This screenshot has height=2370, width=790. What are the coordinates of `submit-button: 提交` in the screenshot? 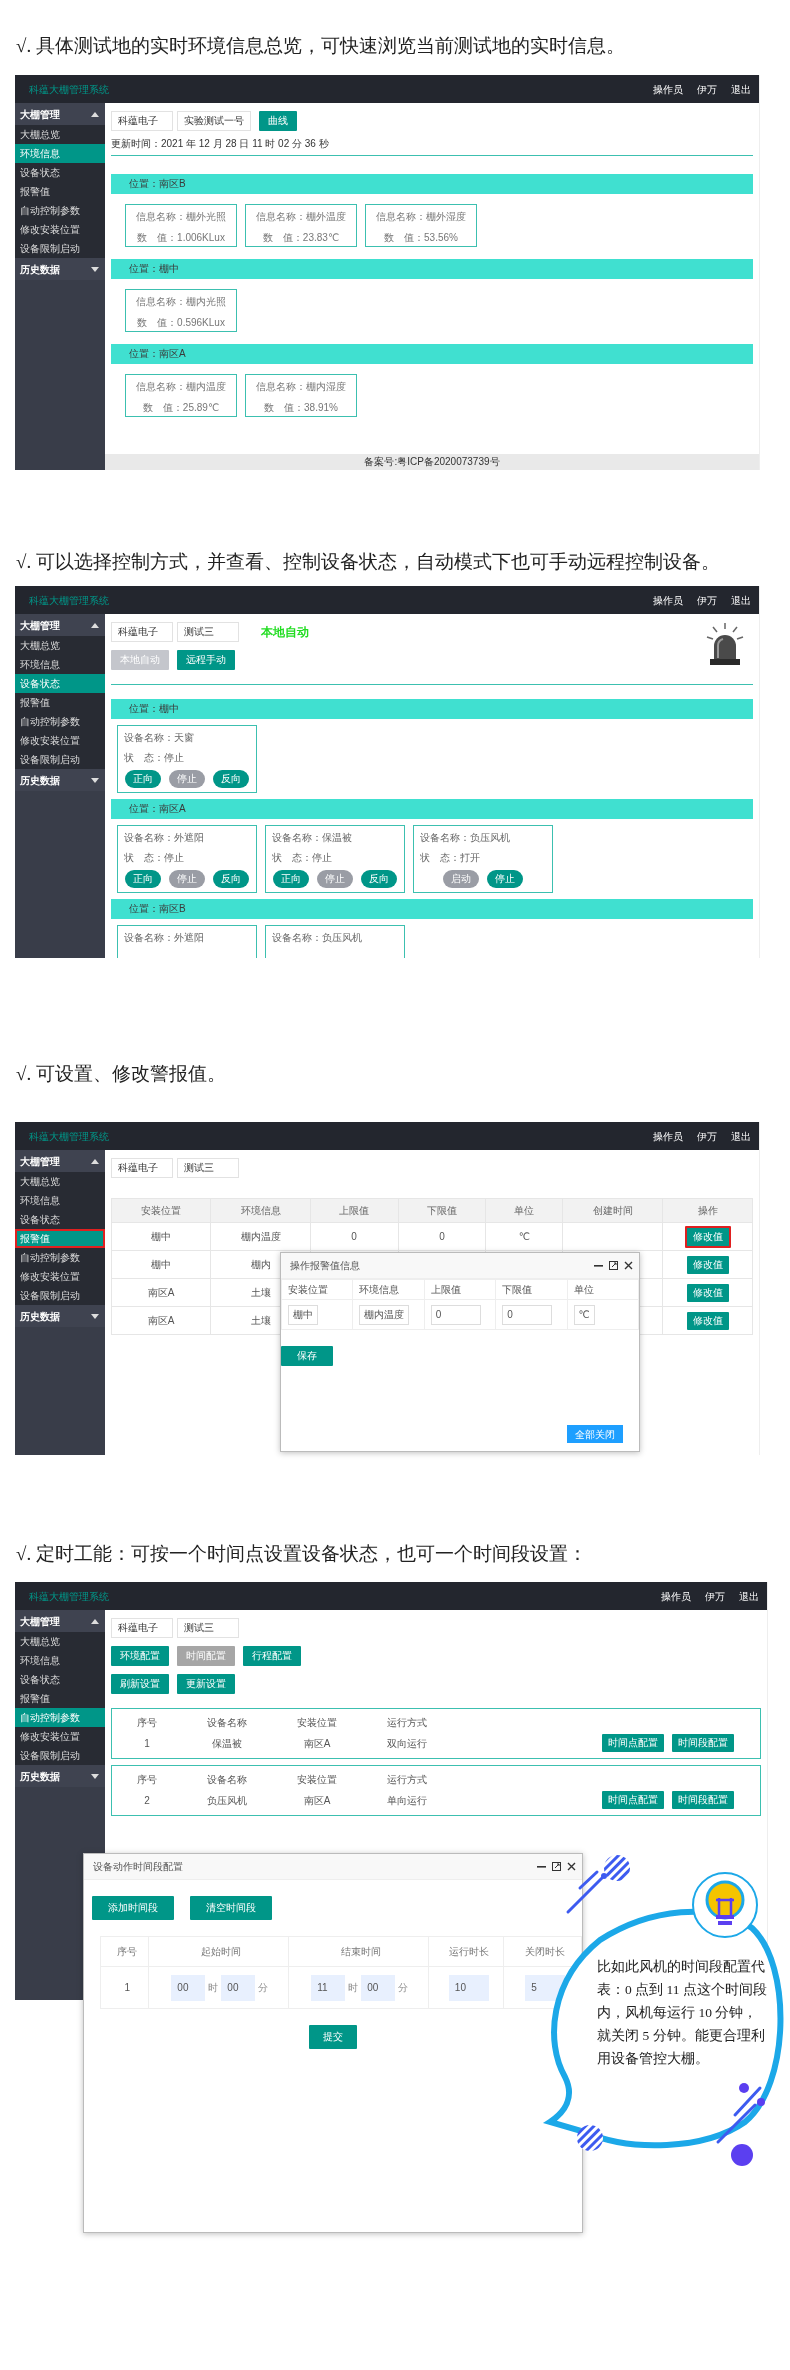 It's located at (333, 2037).